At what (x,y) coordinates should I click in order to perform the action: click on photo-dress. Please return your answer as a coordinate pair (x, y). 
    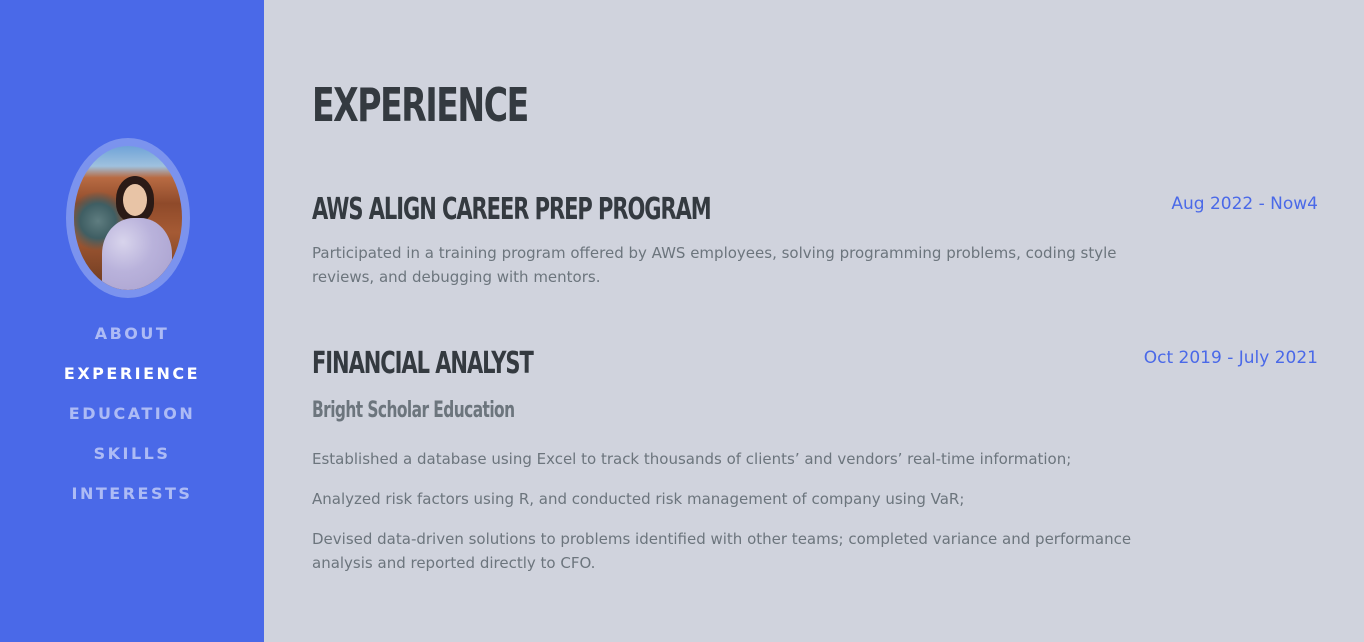
    Looking at the image, I should click on (137, 254).